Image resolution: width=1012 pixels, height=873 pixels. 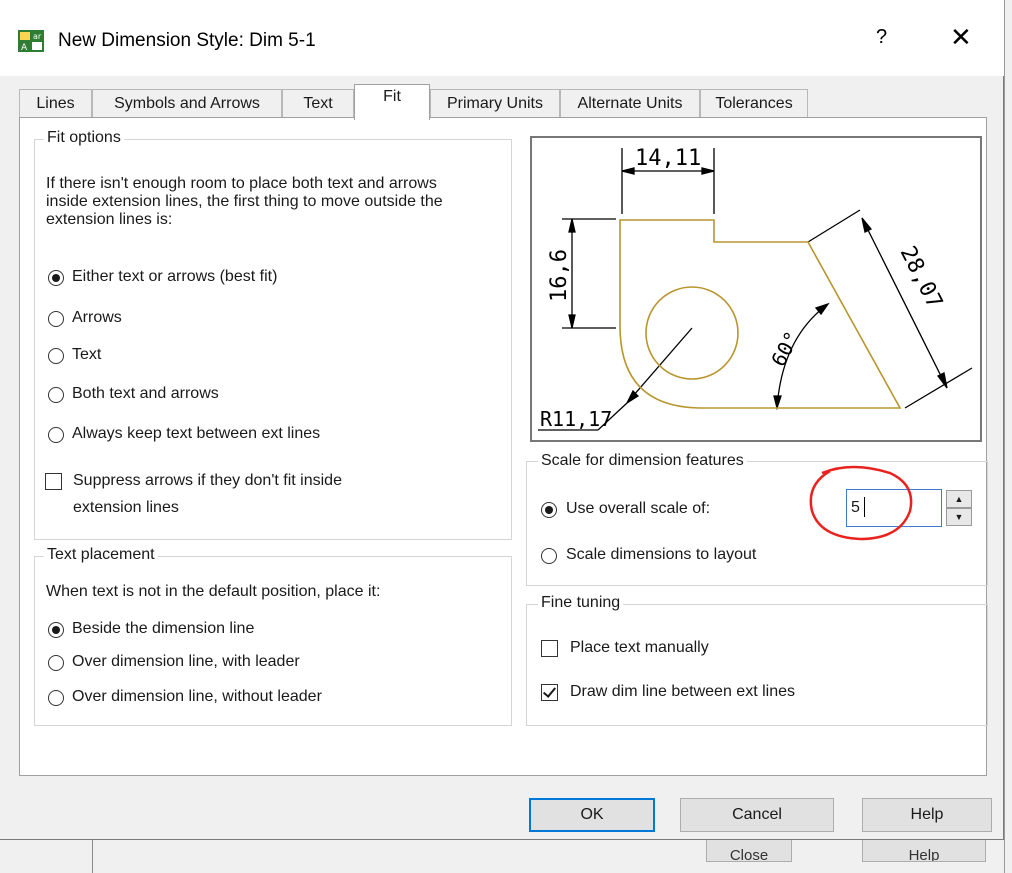 I want to click on red-circle-annotation, so click(x=861, y=503).